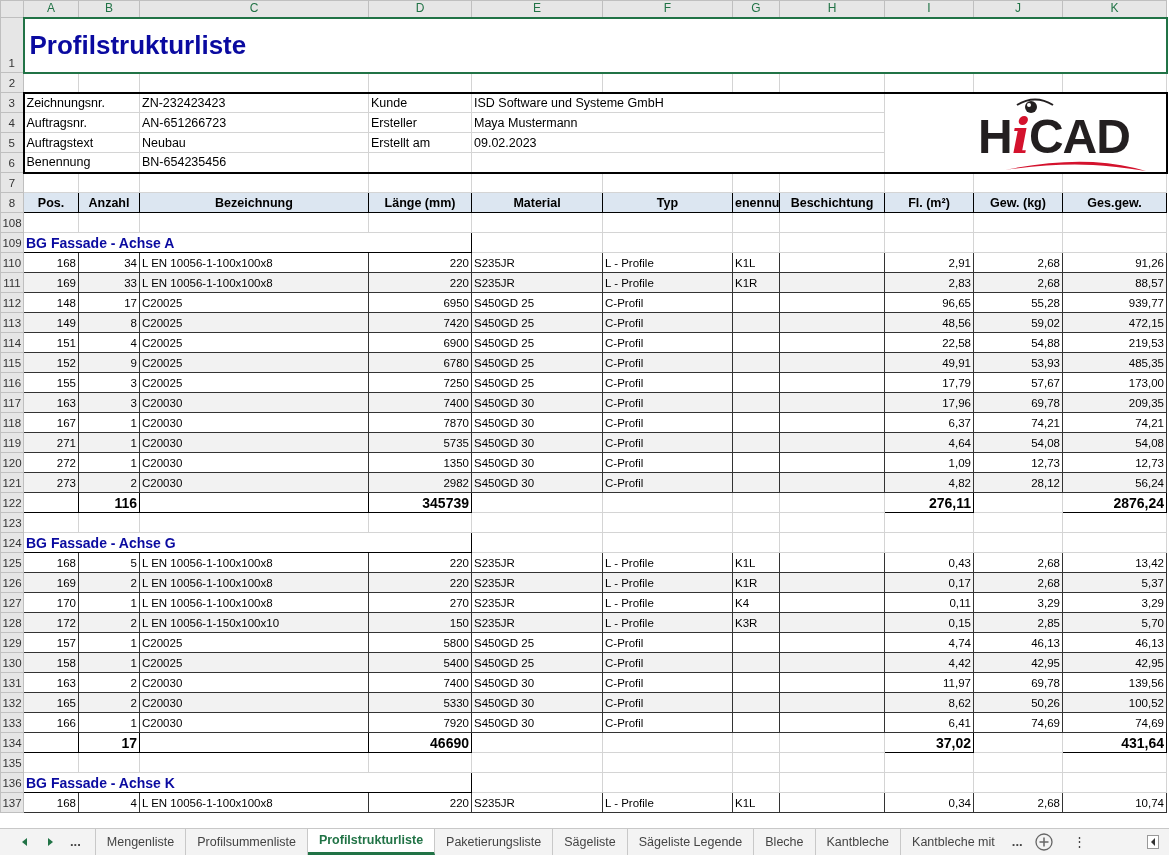 The height and width of the screenshot is (855, 1169). Describe the element at coordinates (12, 362) in the screenshot. I see `row-number: 115` at that location.